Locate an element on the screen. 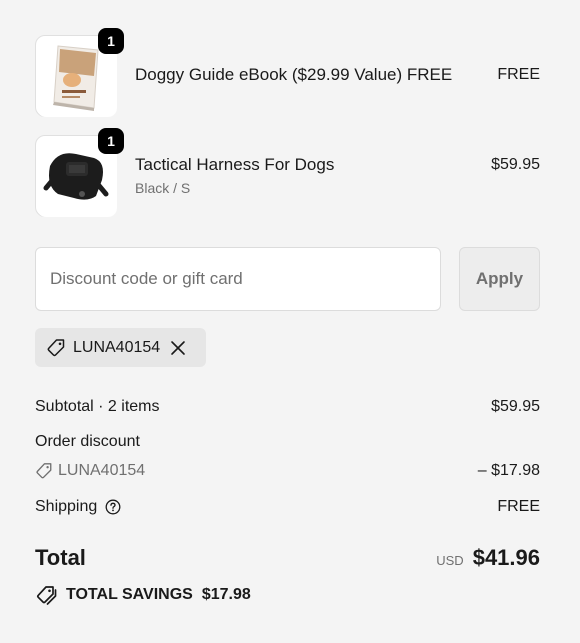  shipping-label: Shipping is located at coordinates (66, 506).